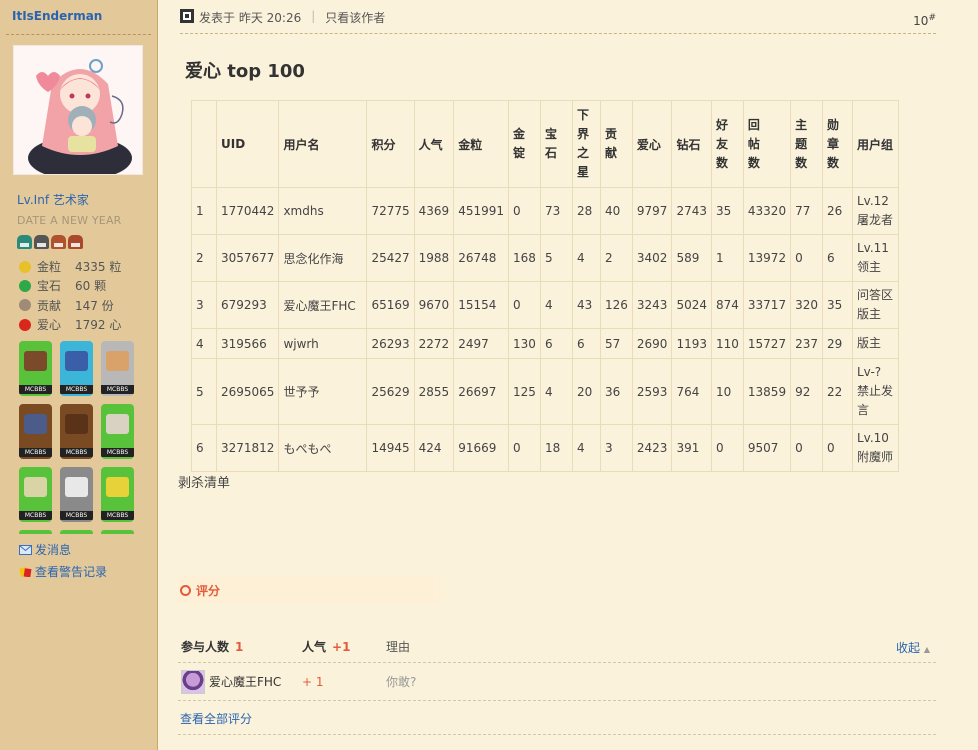  I want to click on table-cell: 35, so click(727, 211).